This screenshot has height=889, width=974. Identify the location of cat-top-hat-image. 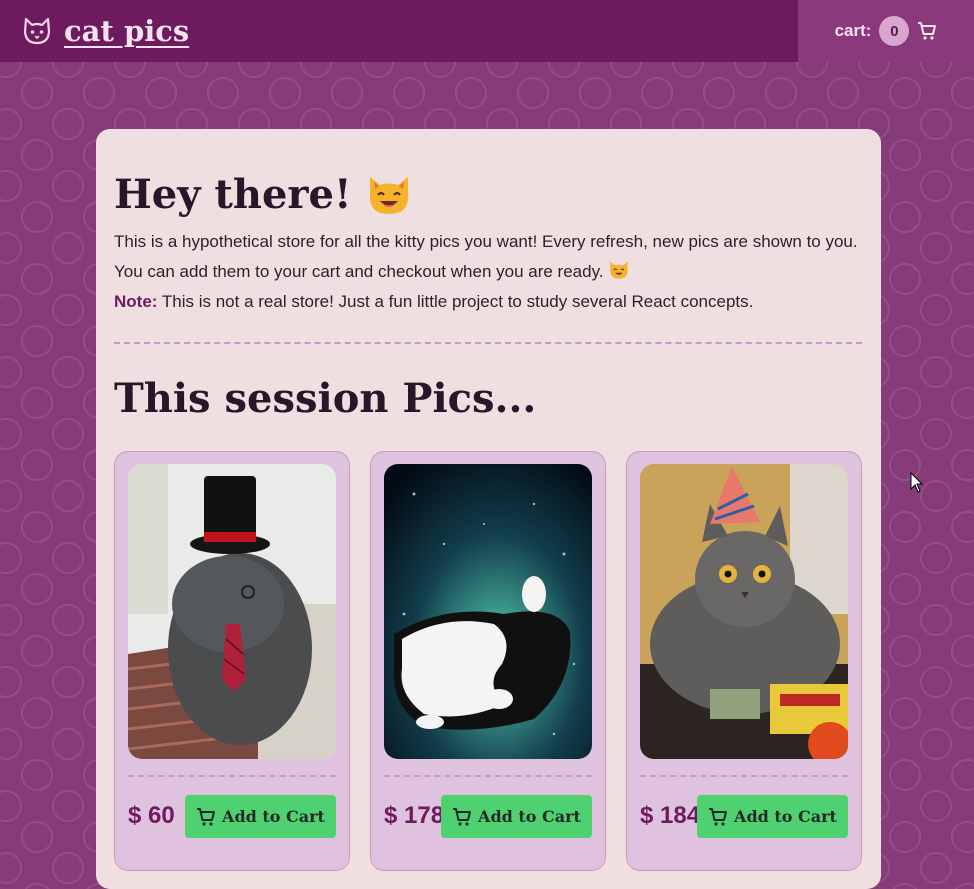
(232, 611).